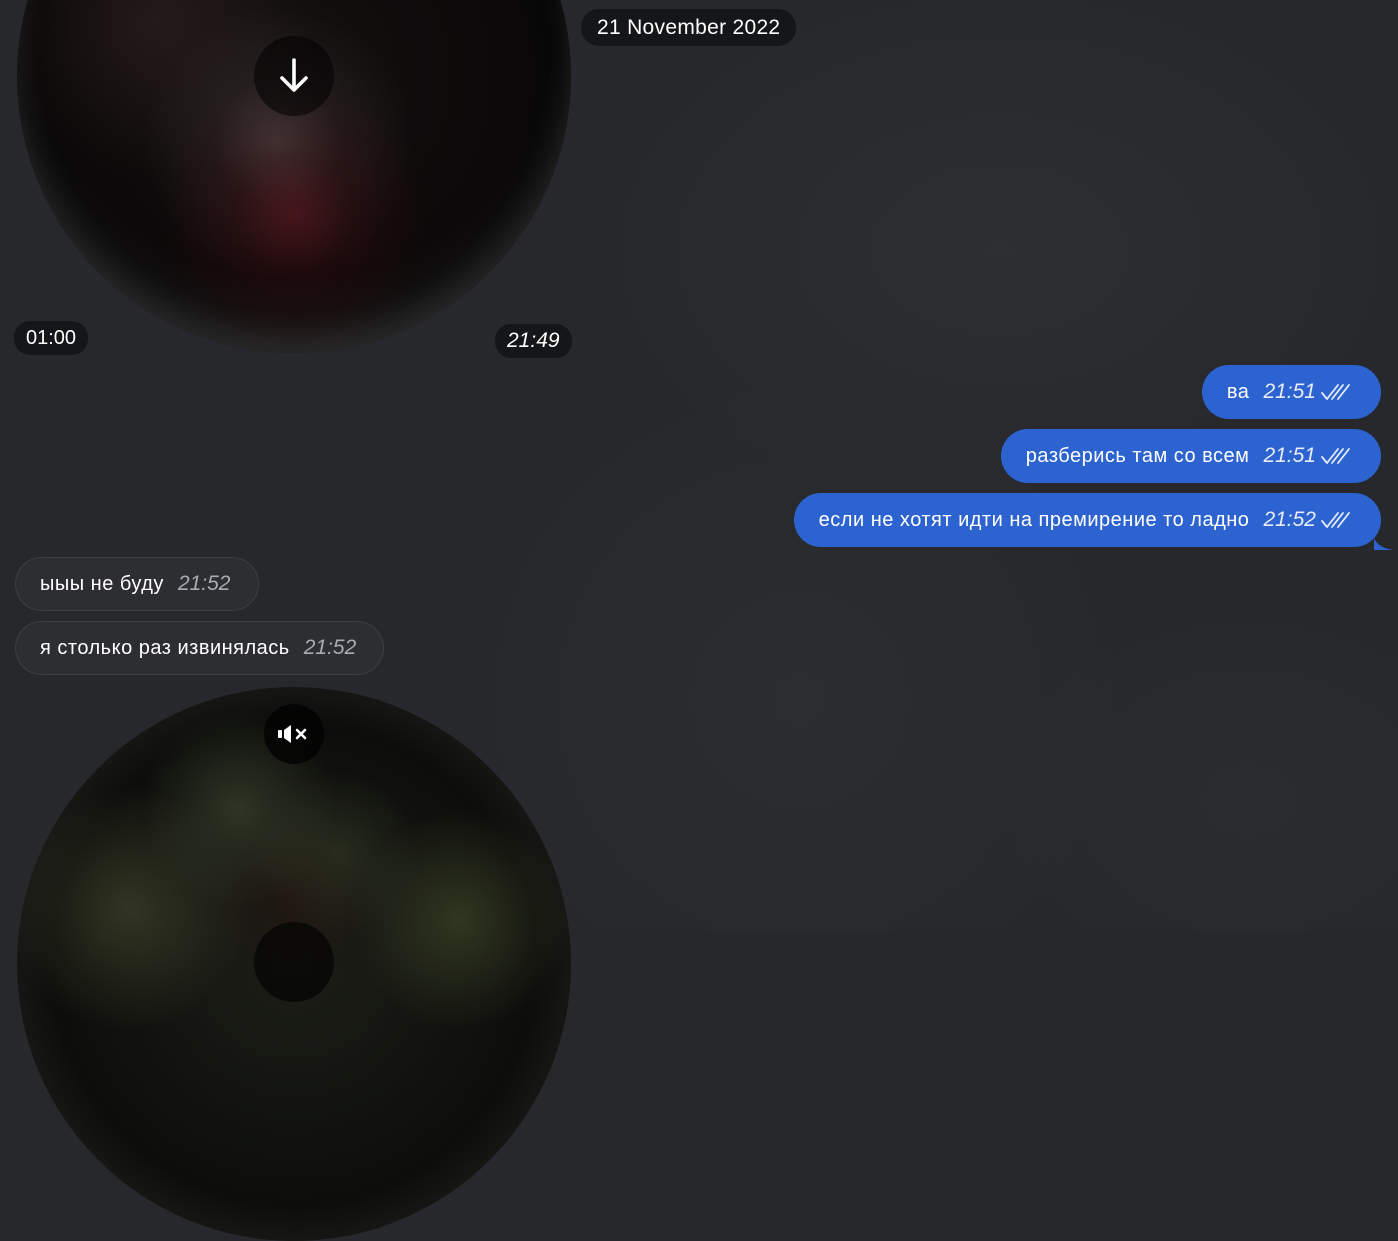 The image size is (1398, 1241). What do you see at coordinates (294, 962) in the screenshot?
I see `video-play-button` at bounding box center [294, 962].